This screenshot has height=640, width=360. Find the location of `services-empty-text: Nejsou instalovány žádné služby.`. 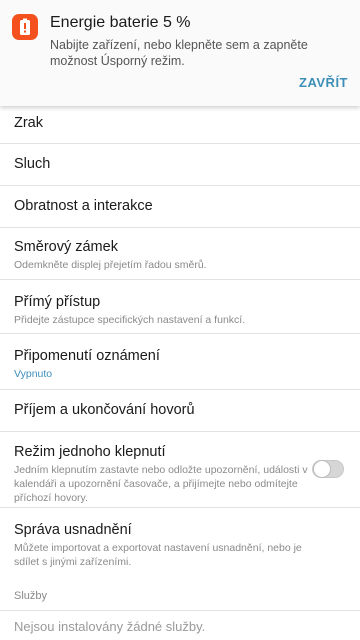

services-empty-text: Nejsou instalovány žádné služby. is located at coordinates (110, 626).